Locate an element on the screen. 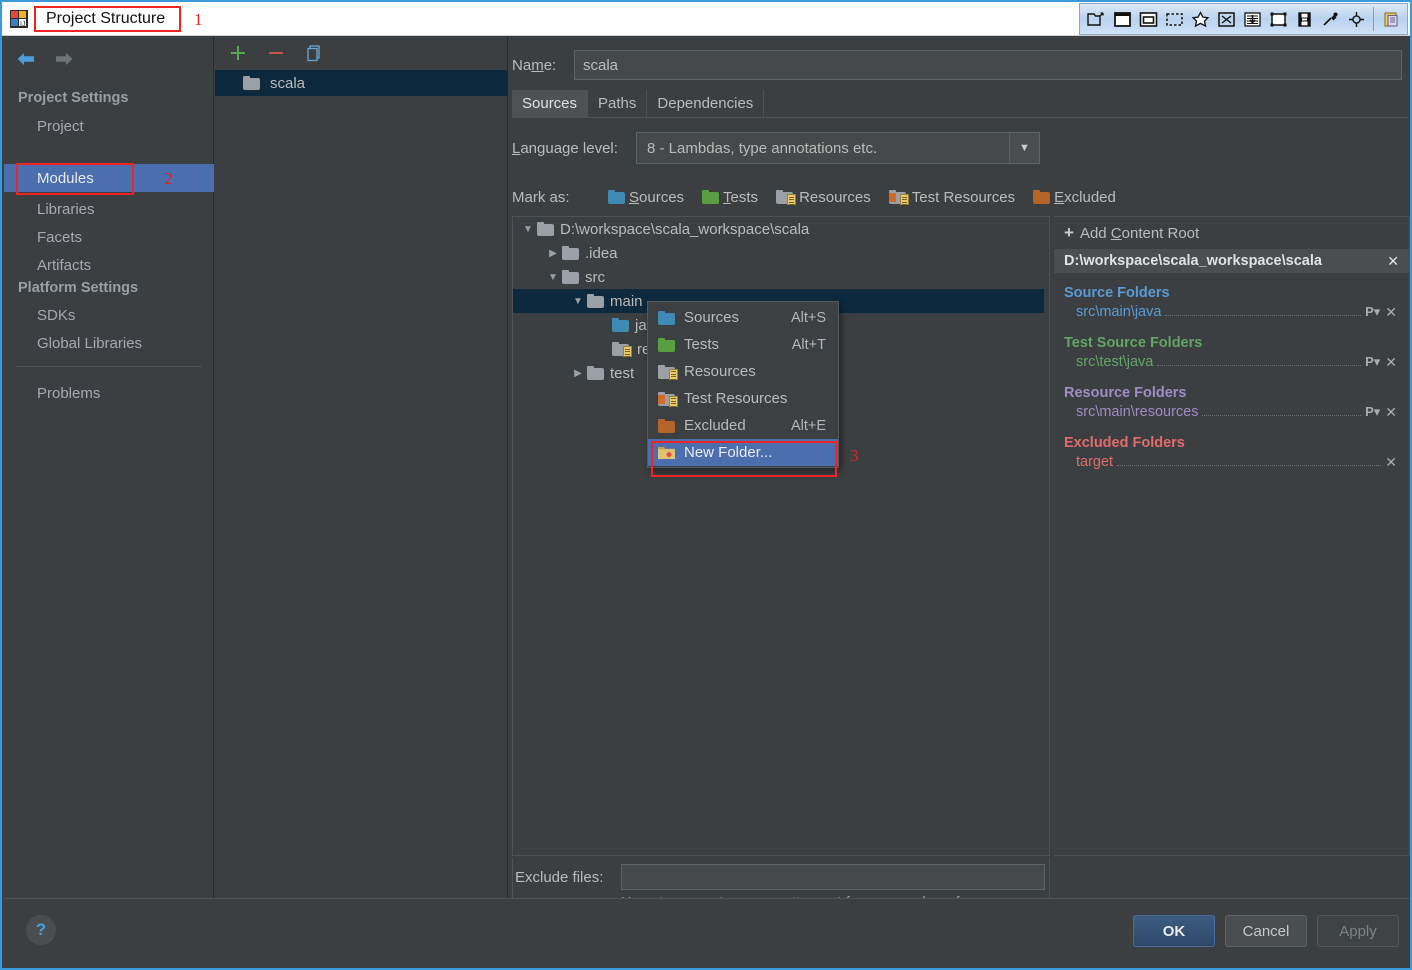 This screenshot has height=970, width=1412. mark-as-tests-button: Tests is located at coordinates (730, 197).